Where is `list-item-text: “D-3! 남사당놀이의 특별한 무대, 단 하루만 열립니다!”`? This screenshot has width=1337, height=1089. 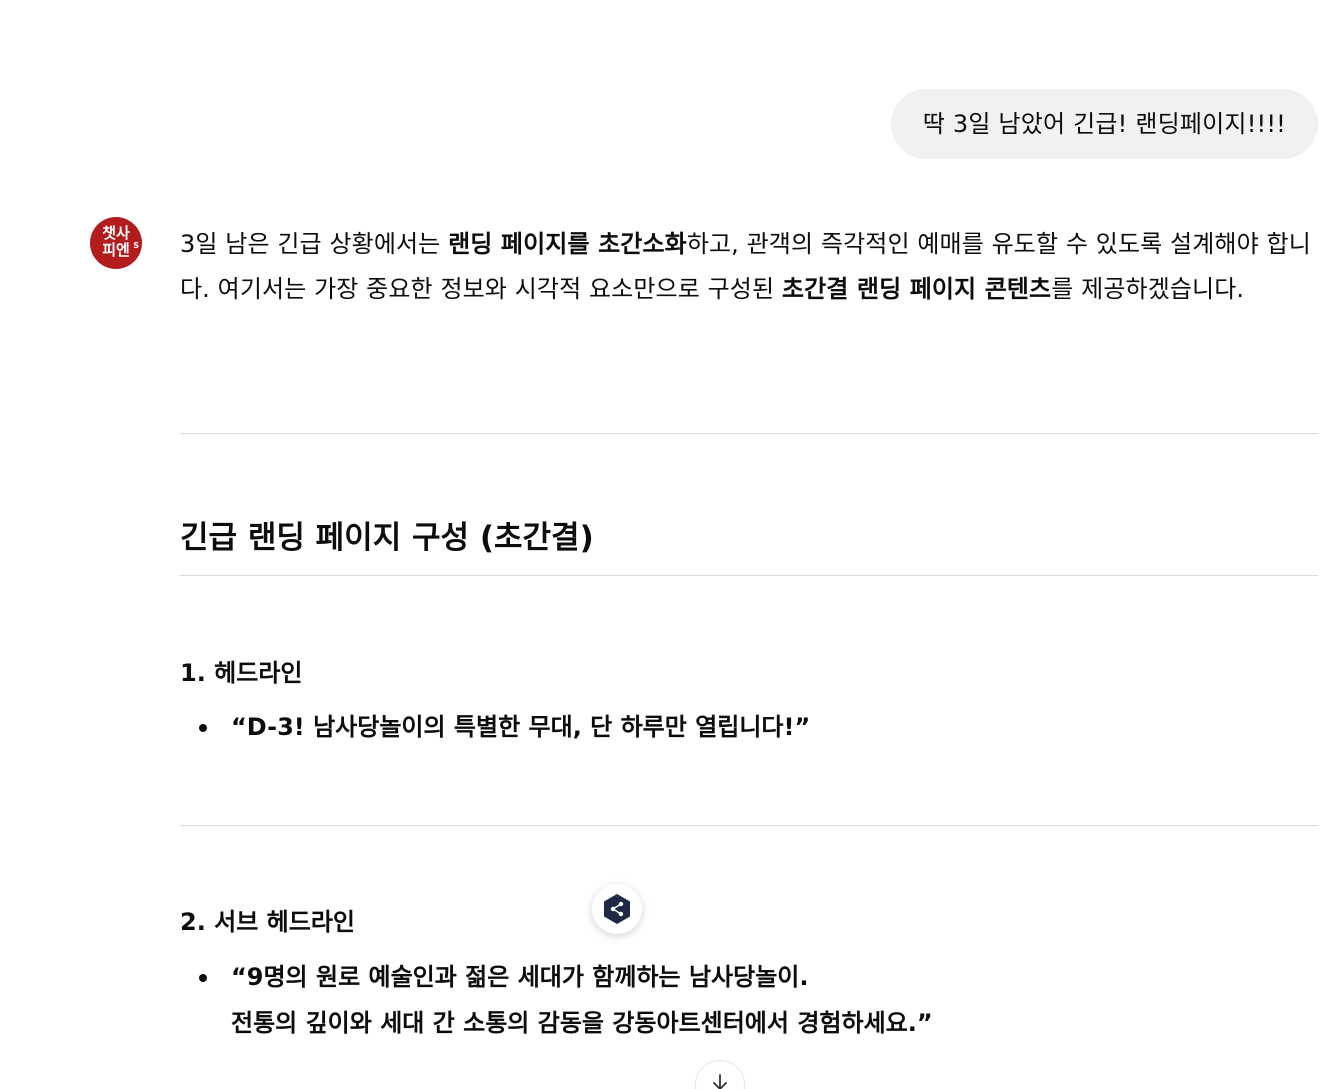
list-item-text: “D-3! 남사당놀이의 특별한 무대, 단 하루만 열립니다!” is located at coordinates (521, 727).